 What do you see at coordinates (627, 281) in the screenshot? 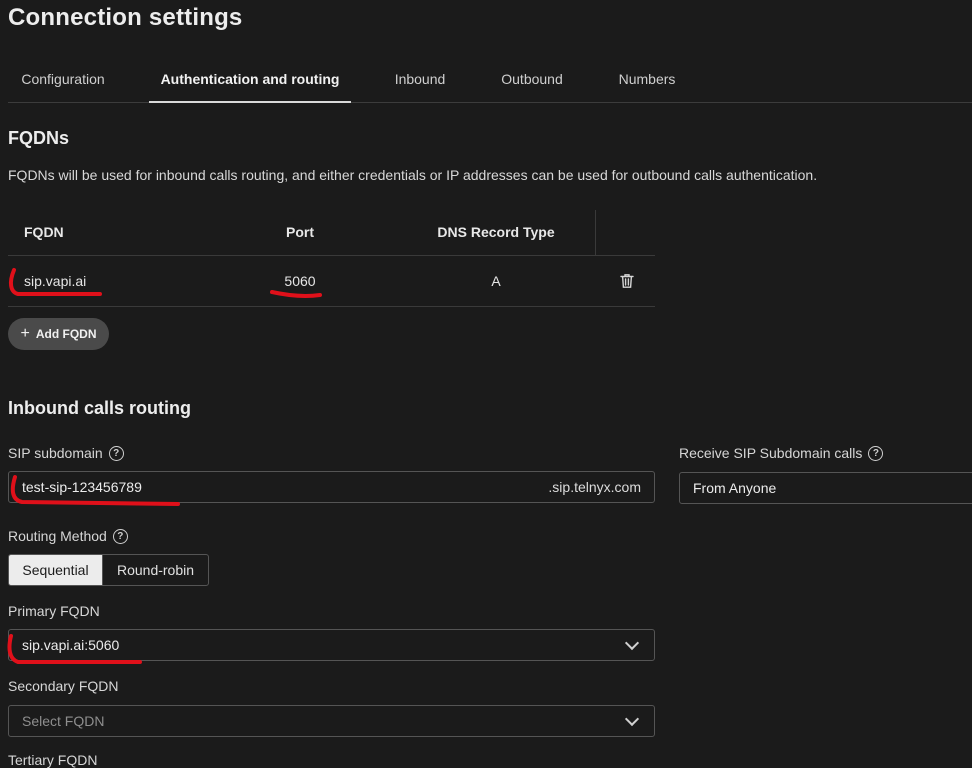
I see `trash-icon` at bounding box center [627, 281].